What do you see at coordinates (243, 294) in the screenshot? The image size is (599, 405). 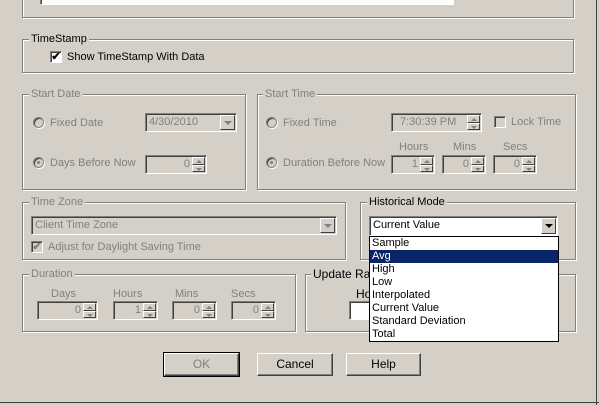 I see `duration-secs-label: Secs` at bounding box center [243, 294].